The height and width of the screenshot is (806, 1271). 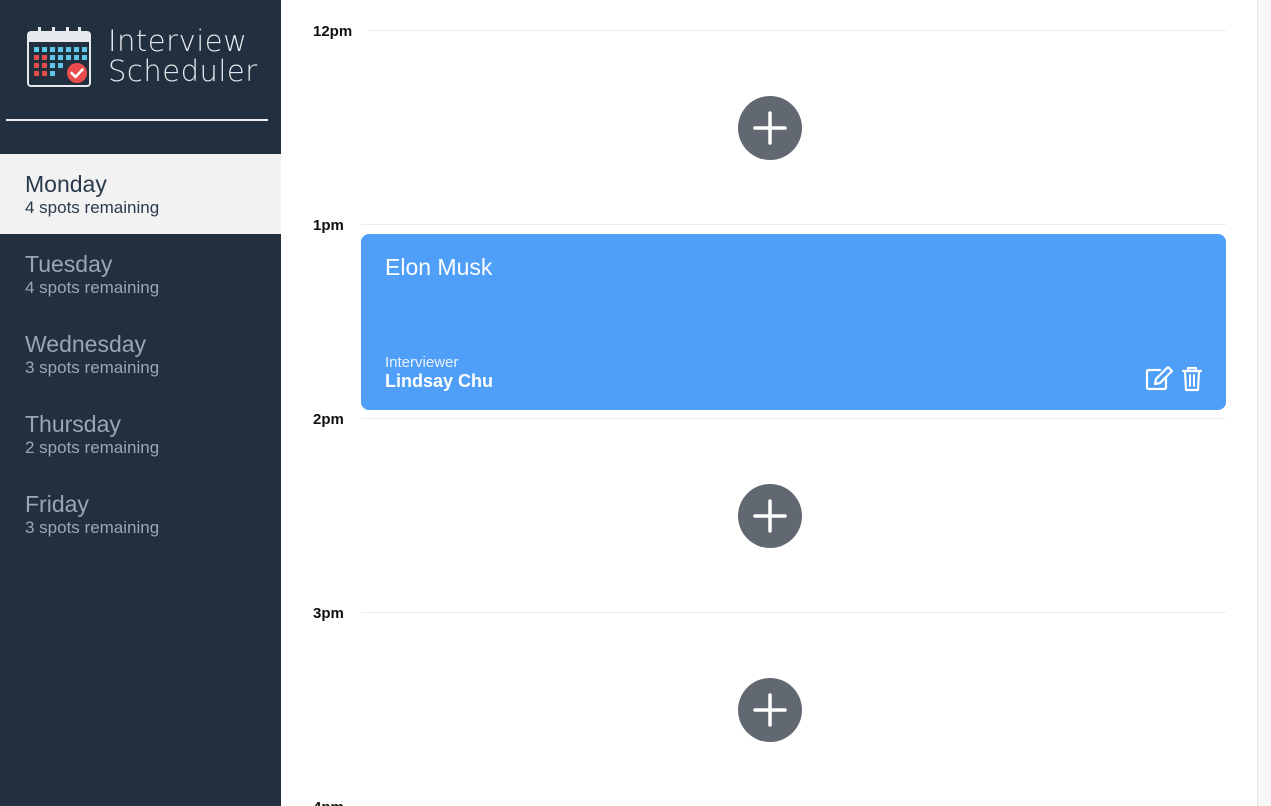 What do you see at coordinates (328, 419) in the screenshot?
I see `slot-time: 2pm` at bounding box center [328, 419].